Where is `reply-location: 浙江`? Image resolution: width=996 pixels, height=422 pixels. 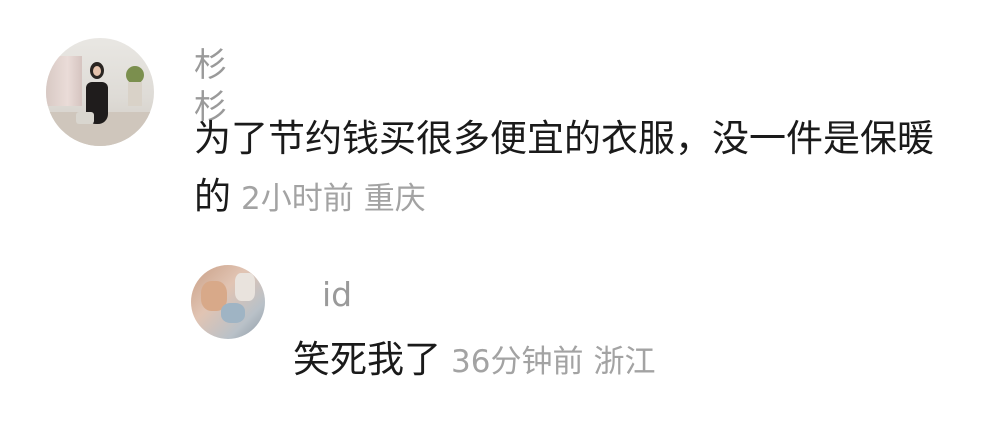
reply-location: 浙江 is located at coordinates (624, 362).